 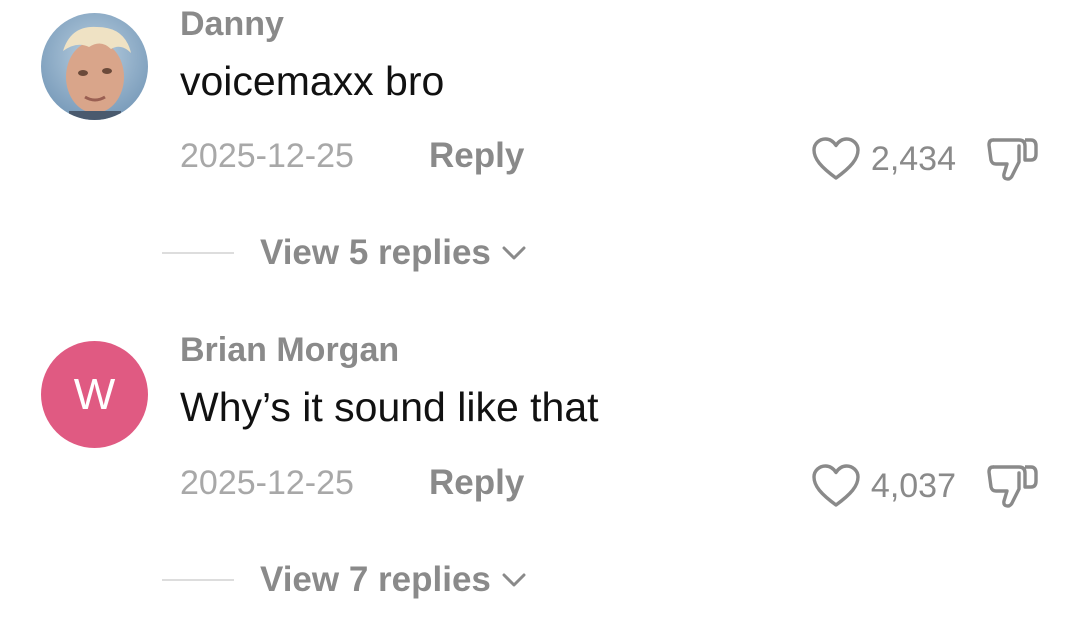 I want to click on view-replies-button: View 7 replies, so click(x=344, y=580).